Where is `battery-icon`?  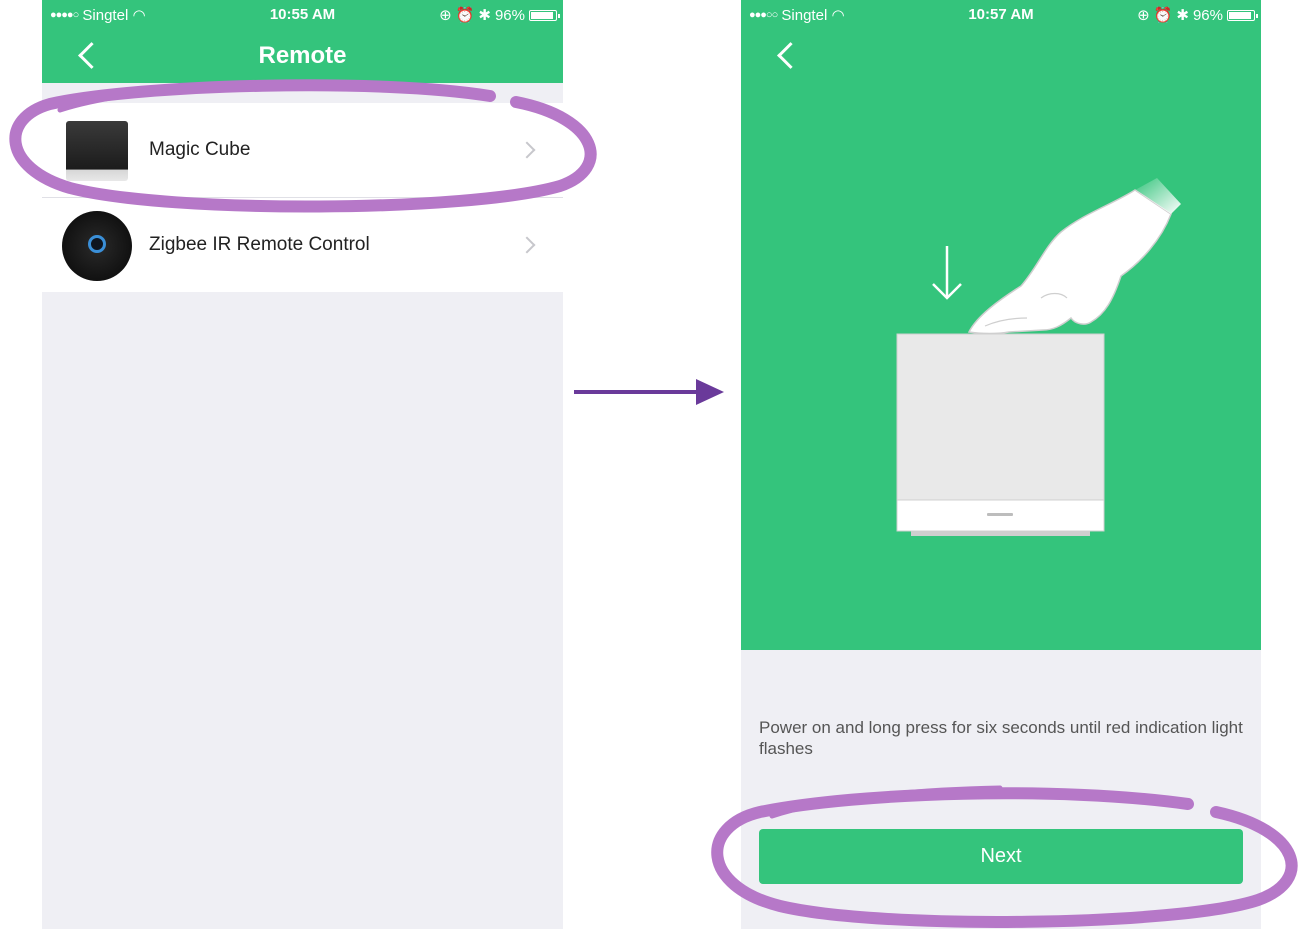
battery-icon is located at coordinates (544, 15).